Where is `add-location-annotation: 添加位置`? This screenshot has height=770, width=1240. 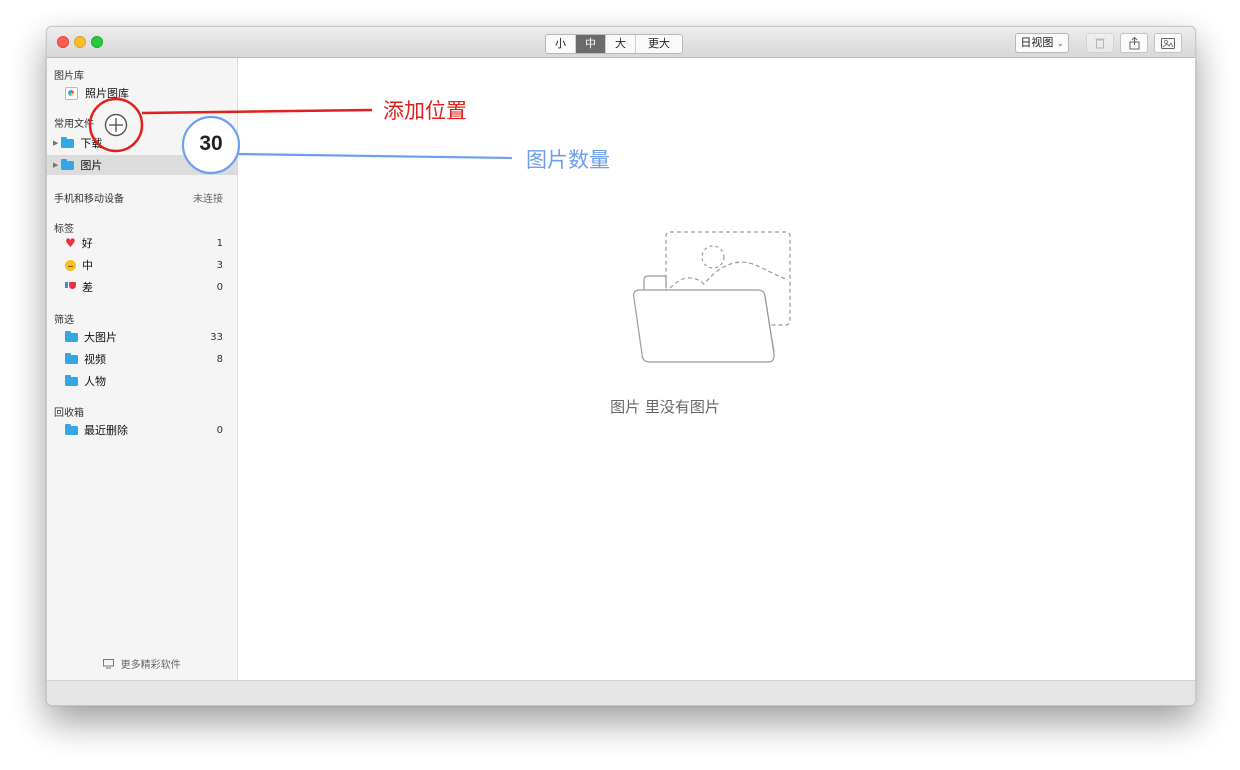
add-location-annotation: 添加位置 is located at coordinates (425, 111).